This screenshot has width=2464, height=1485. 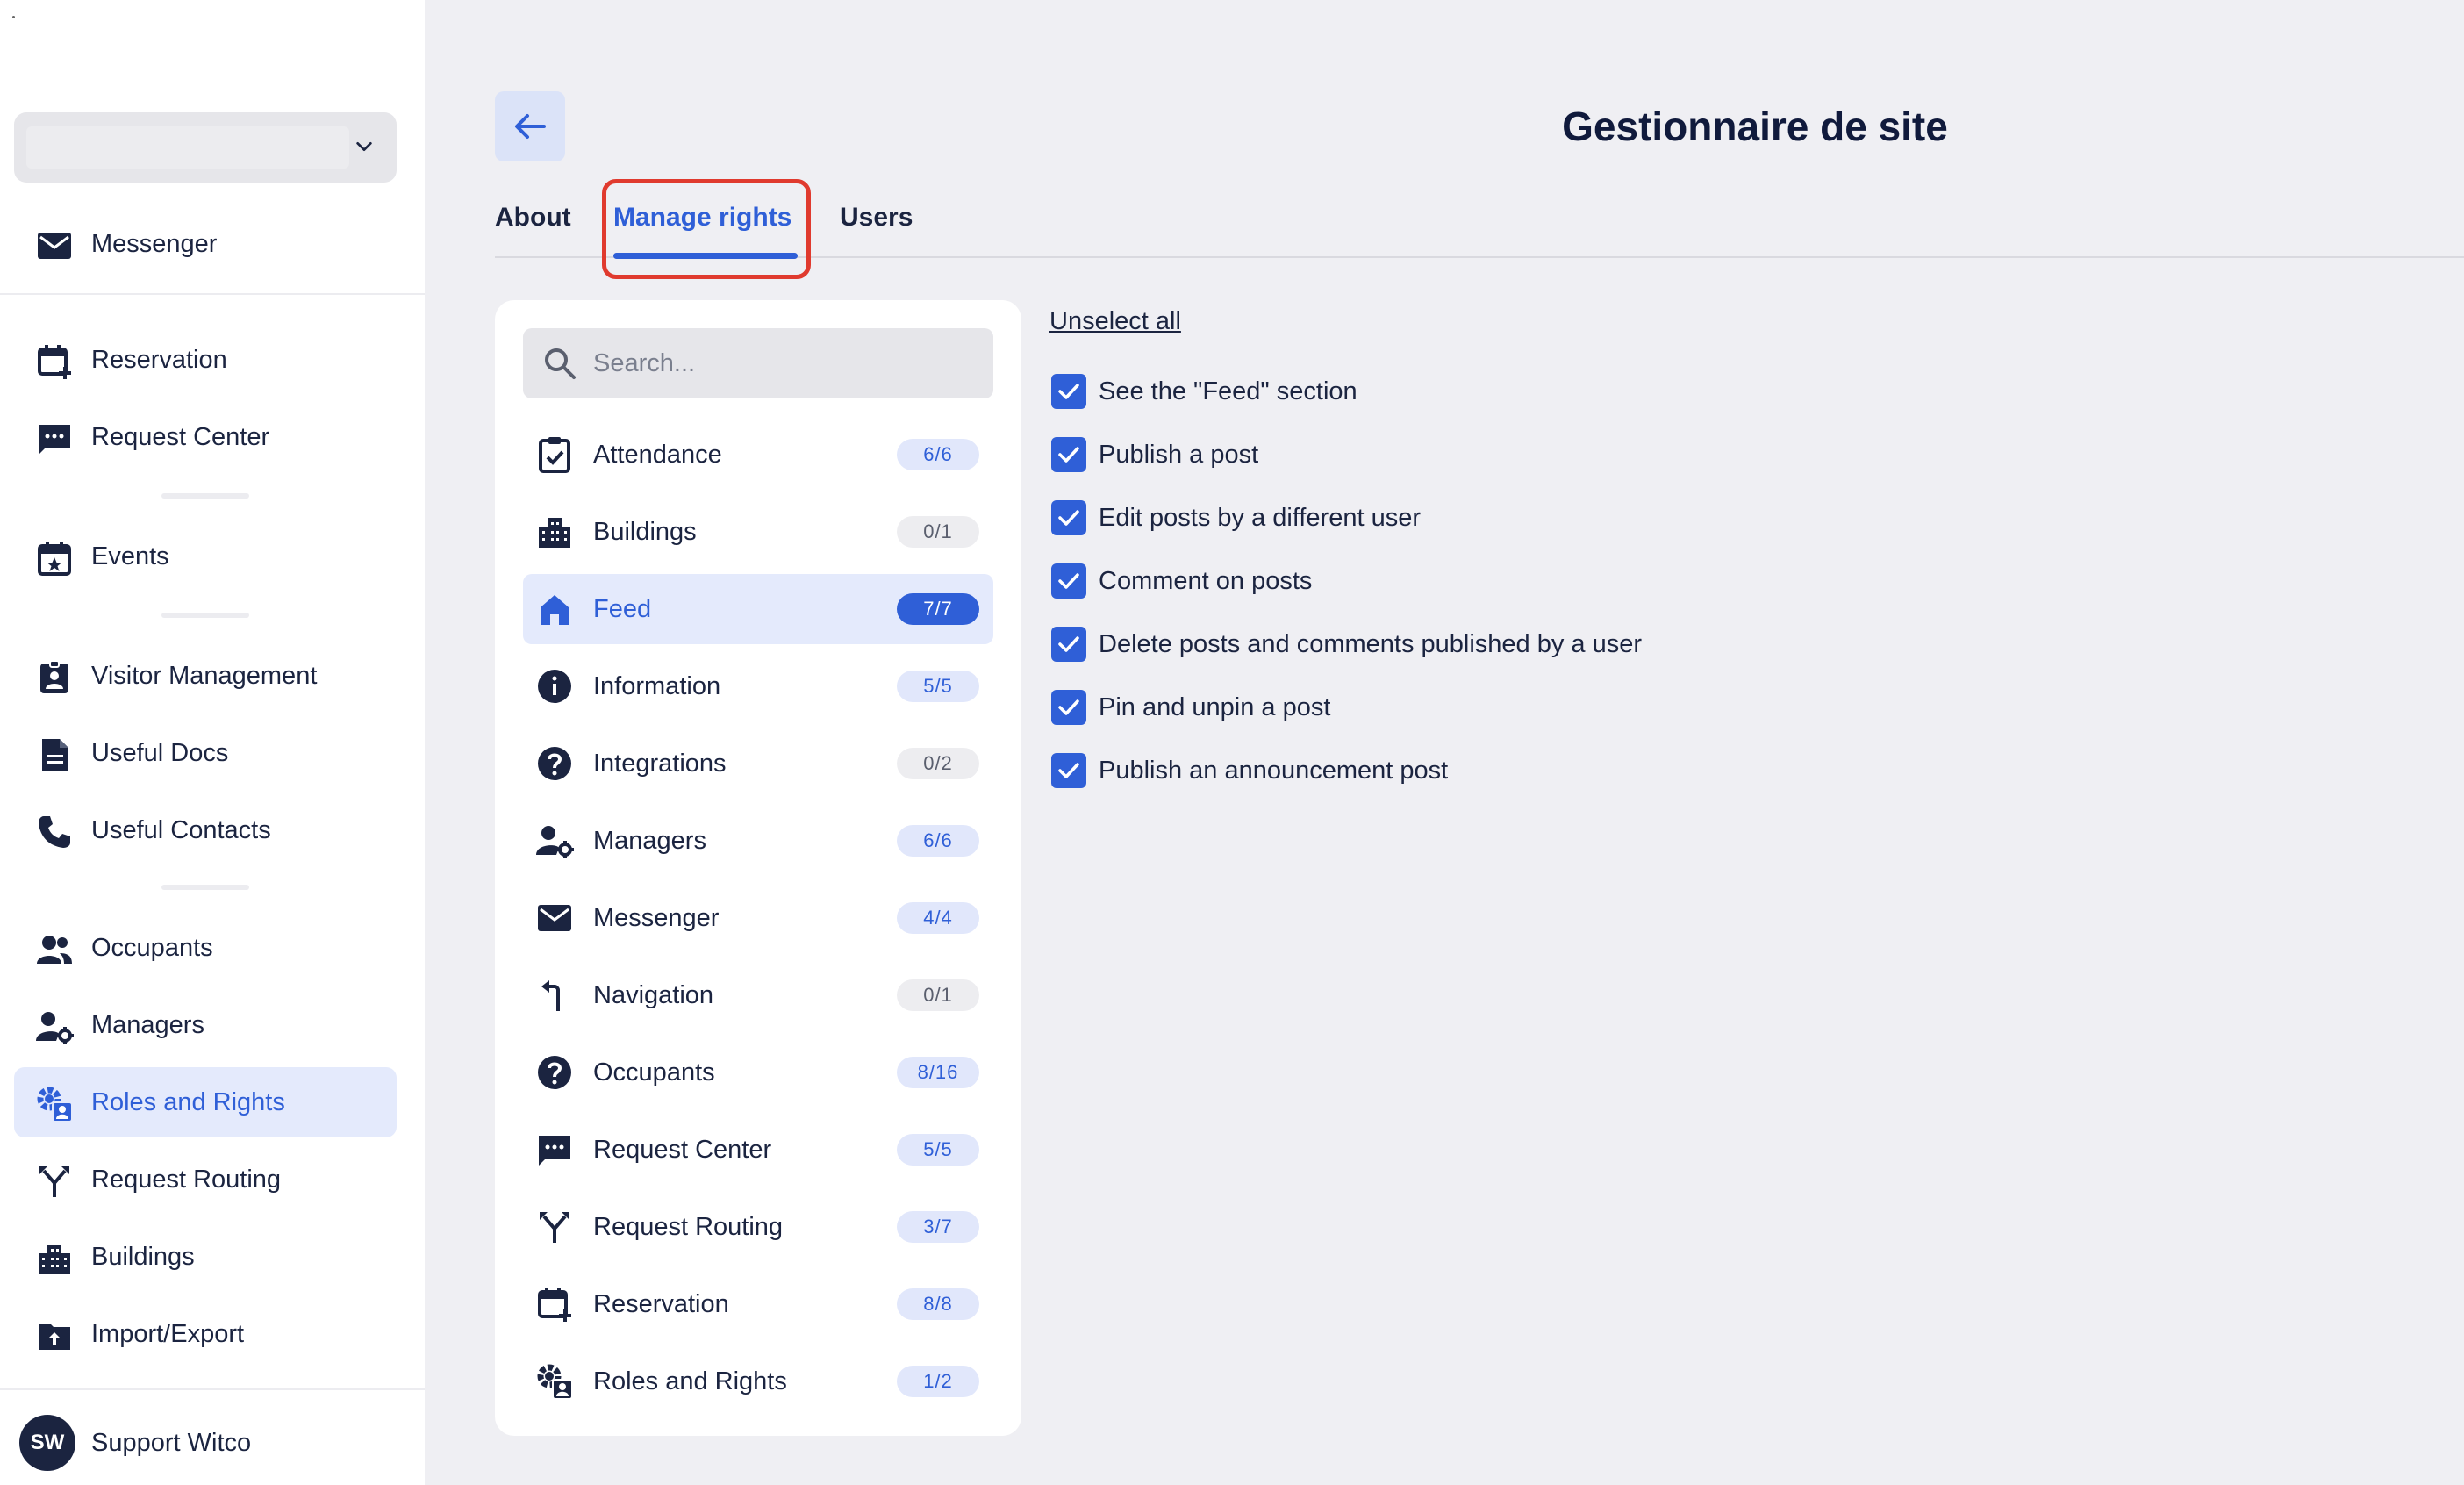 I want to click on category-attendance: Attendance 6/6, so click(x=758, y=455).